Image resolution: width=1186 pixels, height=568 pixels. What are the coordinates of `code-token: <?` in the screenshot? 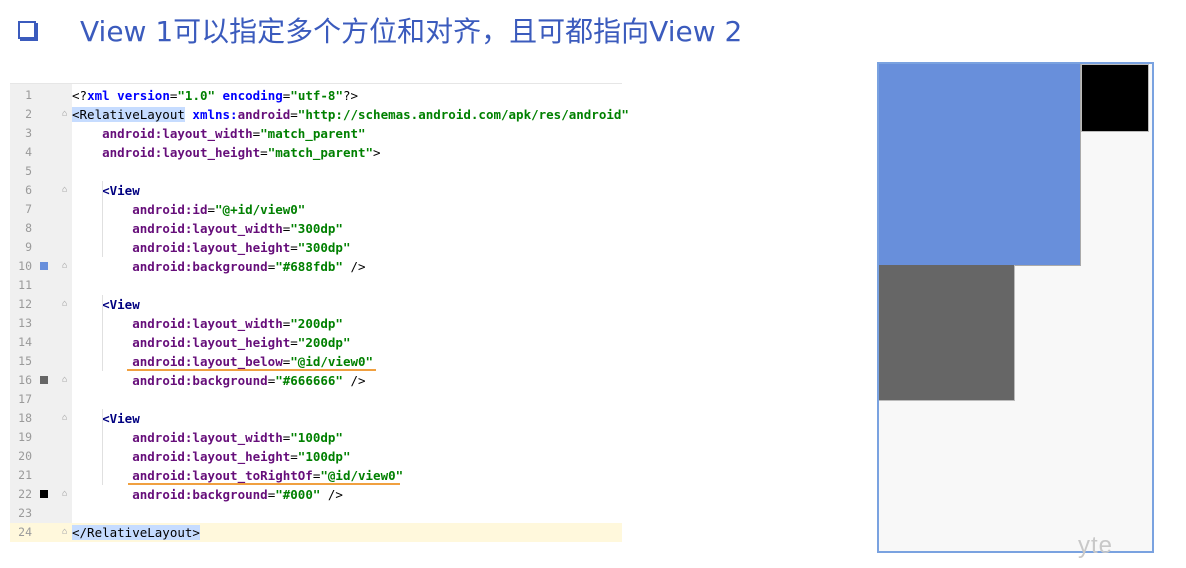 It's located at (80, 95).